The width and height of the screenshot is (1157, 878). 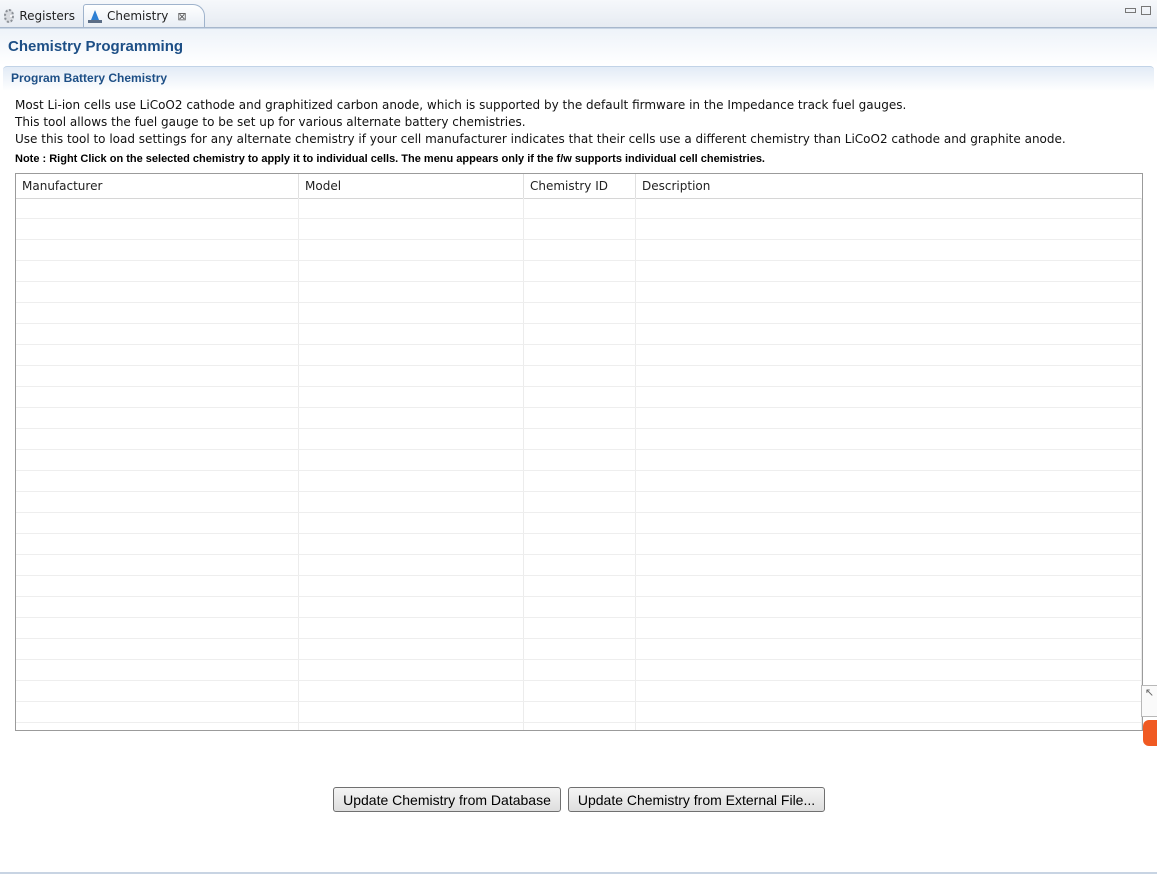 I want to click on column-header-description: Description, so click(x=889, y=186).